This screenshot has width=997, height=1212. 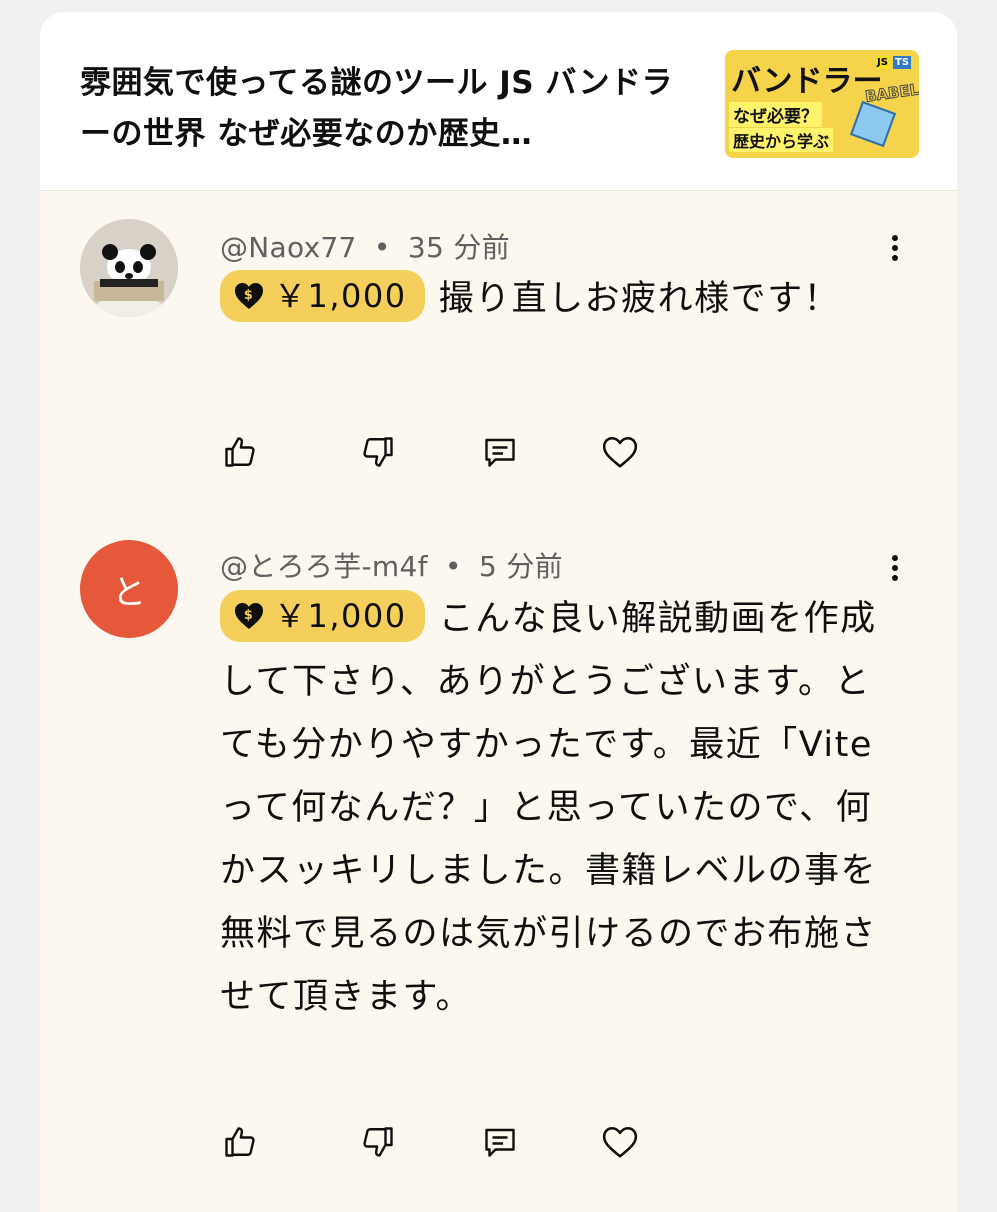 I want to click on comment-body: $ ￥1,000 撮り直しお疲れ様です！, so click(x=560, y=299).